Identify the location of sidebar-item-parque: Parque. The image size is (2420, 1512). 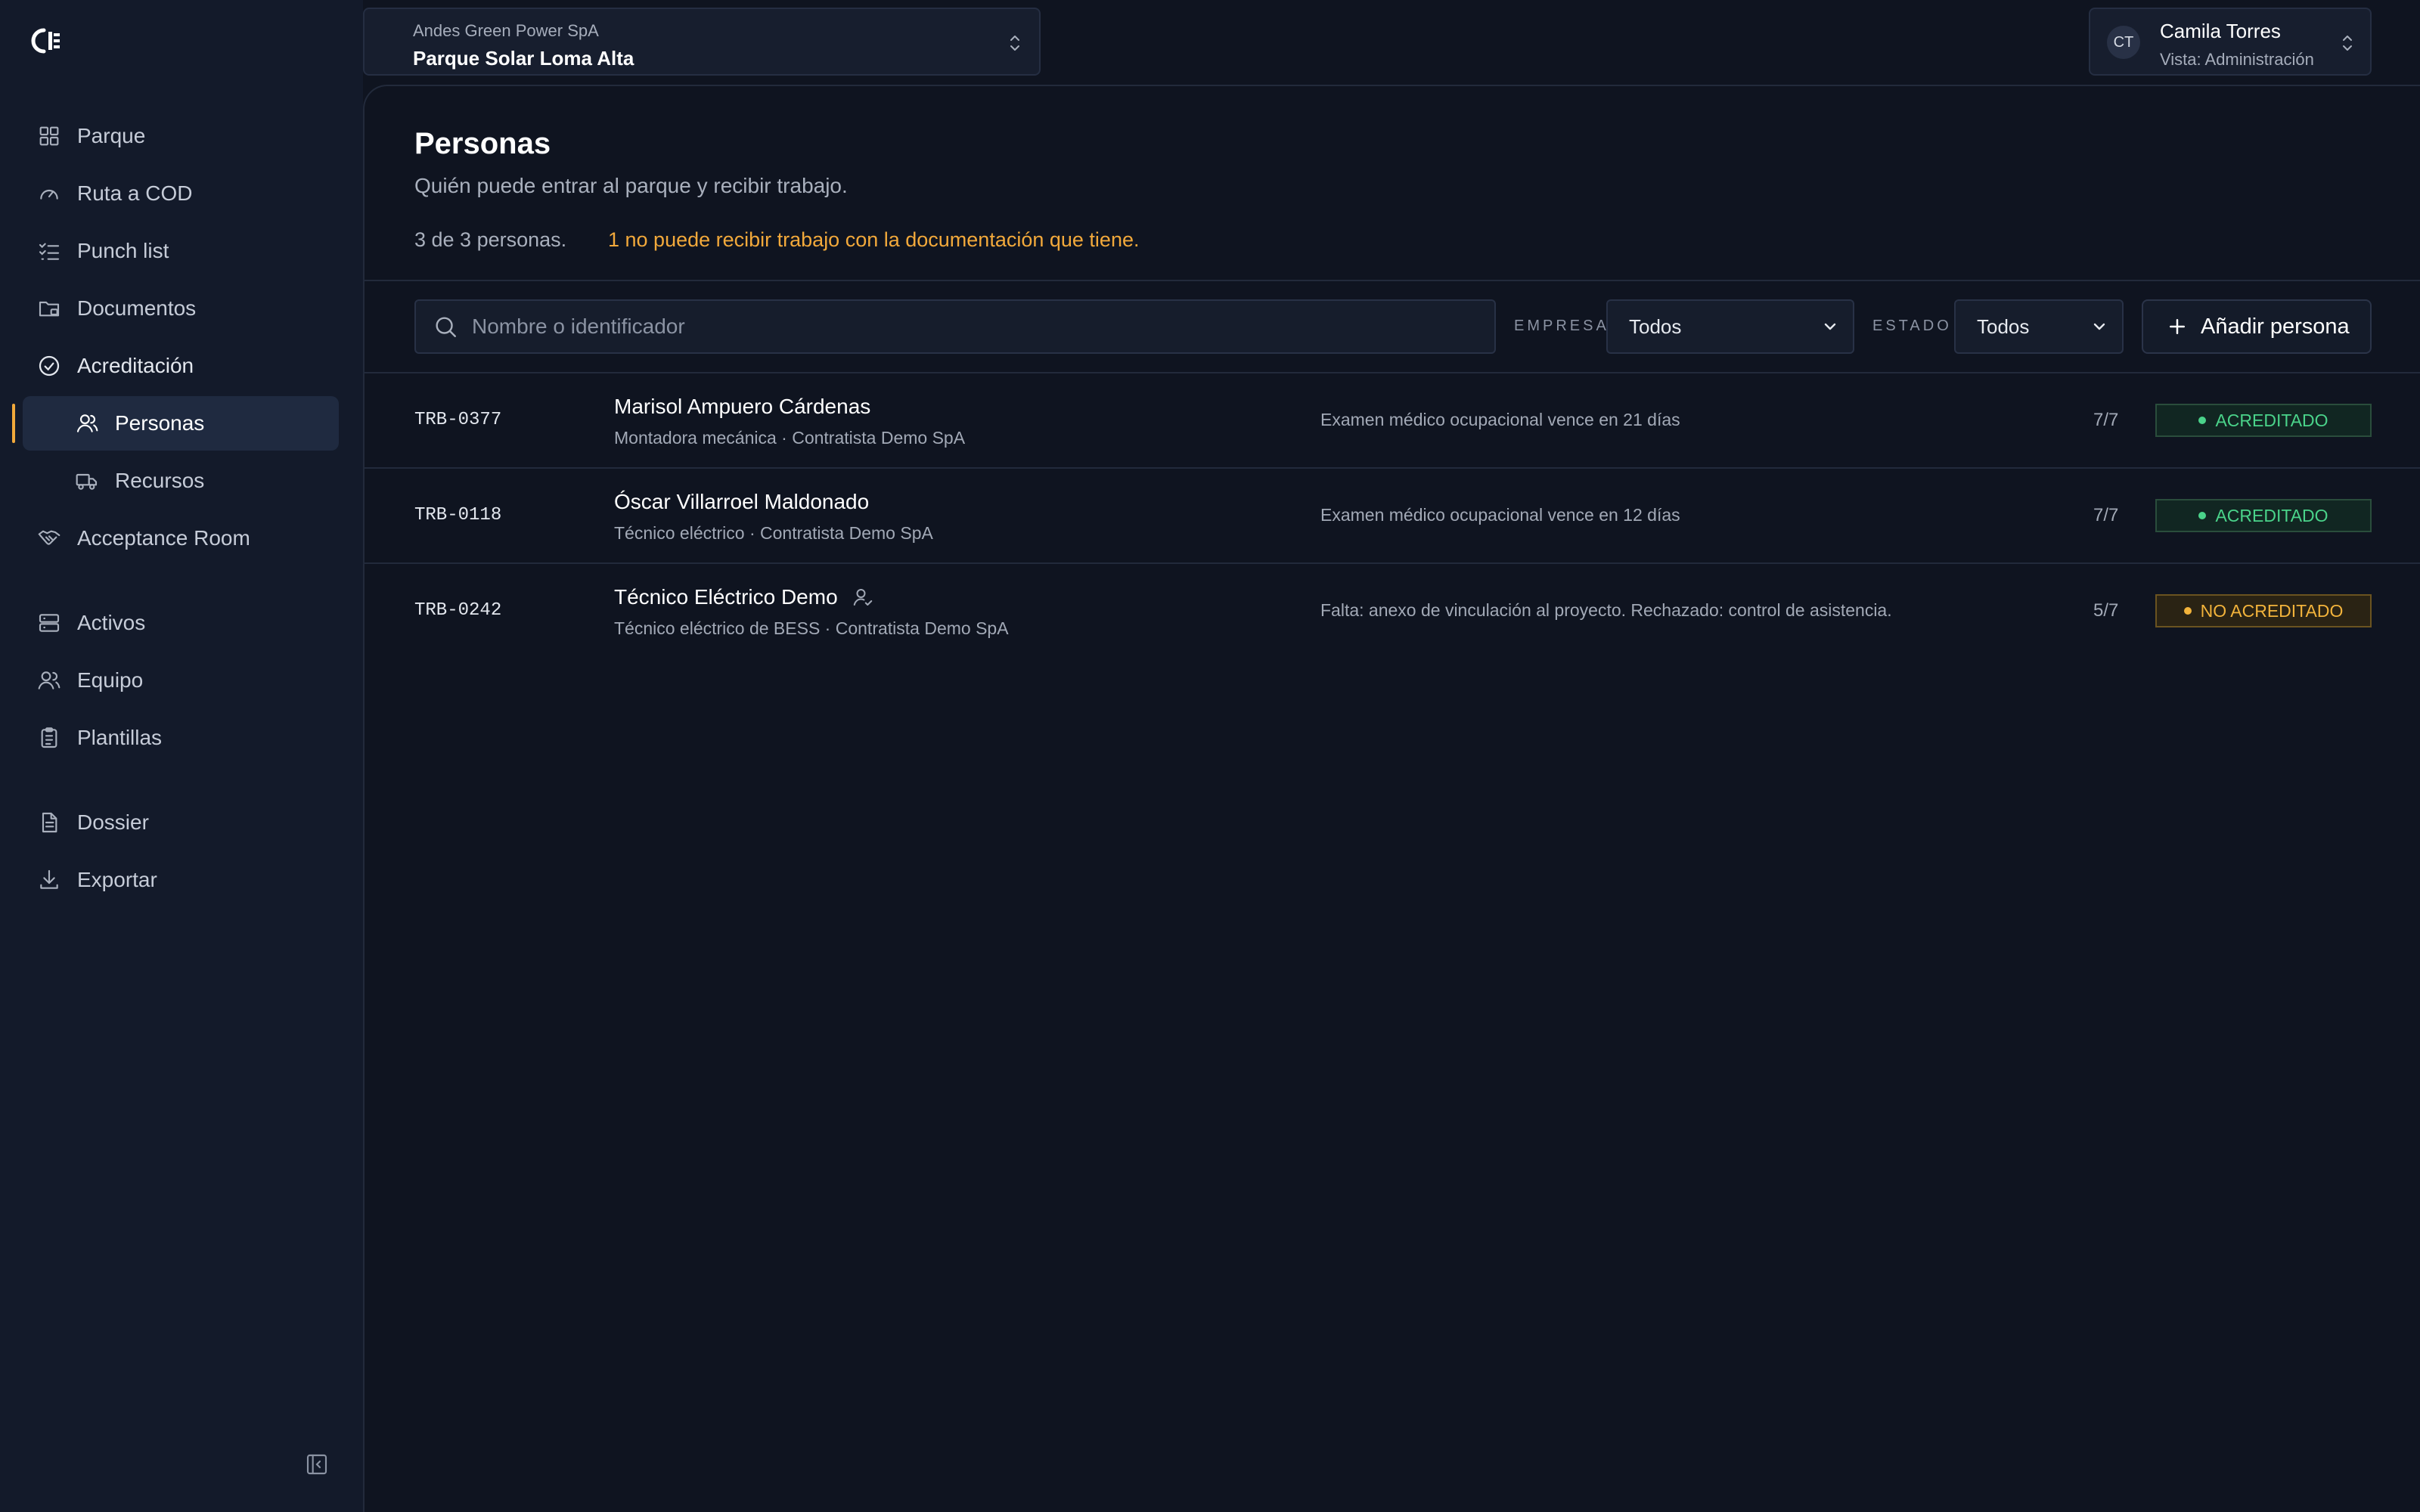
(181, 136).